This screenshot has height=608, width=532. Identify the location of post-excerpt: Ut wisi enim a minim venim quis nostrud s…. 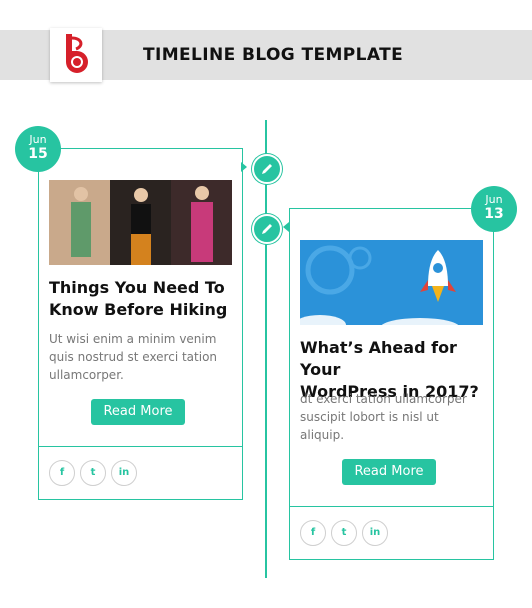
(133, 357).